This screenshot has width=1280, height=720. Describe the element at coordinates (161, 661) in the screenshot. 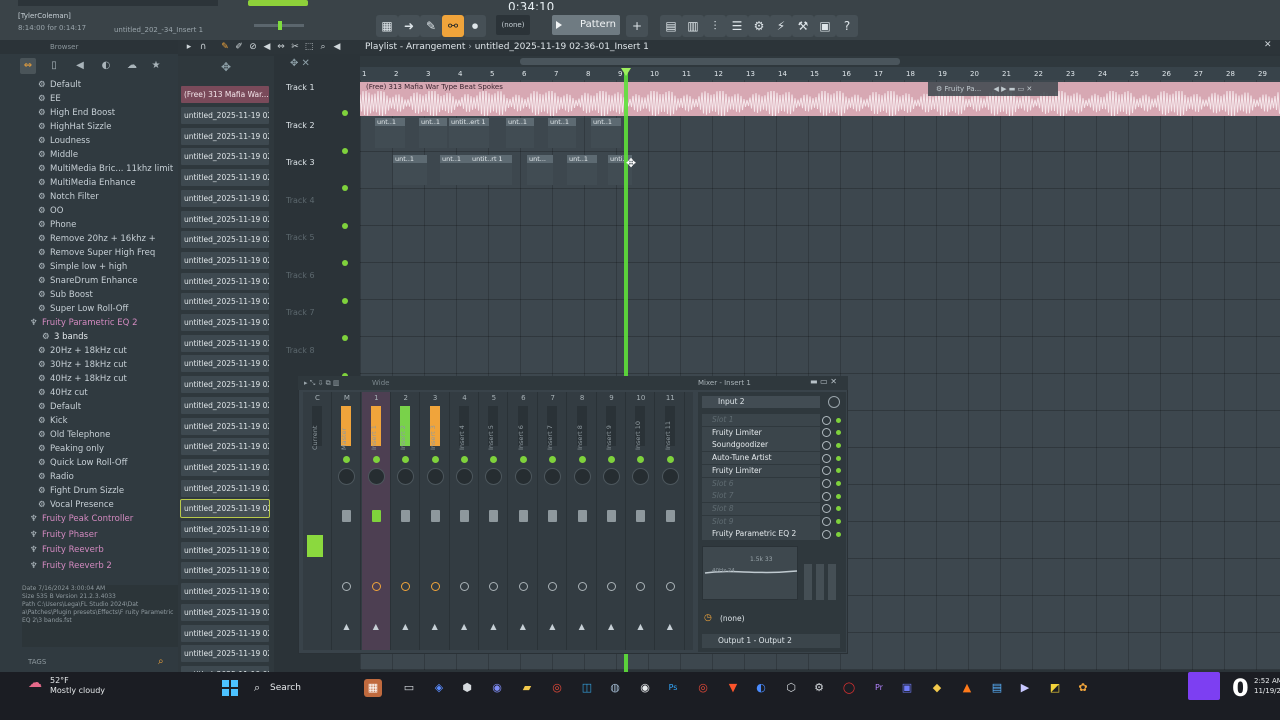

I see `search-icon: ⌕` at that location.